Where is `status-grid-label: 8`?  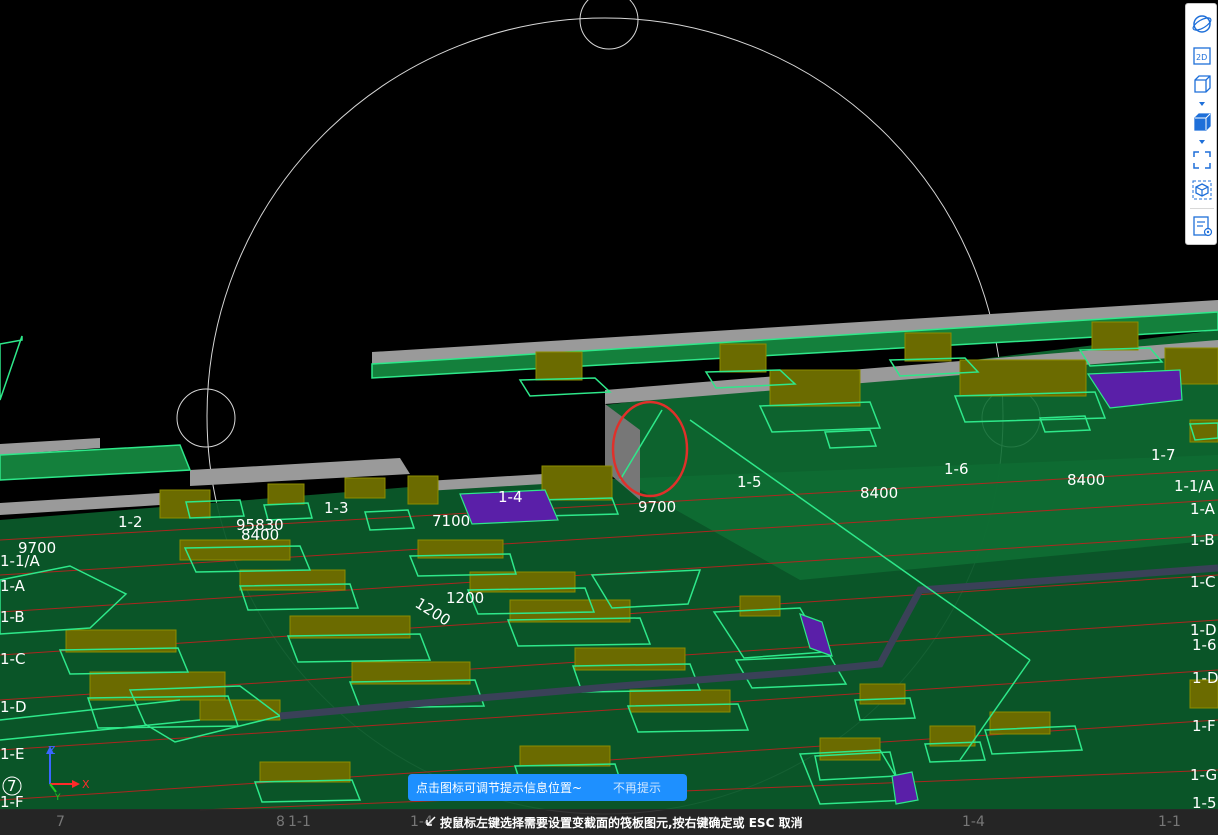 status-grid-label: 8 is located at coordinates (280, 822).